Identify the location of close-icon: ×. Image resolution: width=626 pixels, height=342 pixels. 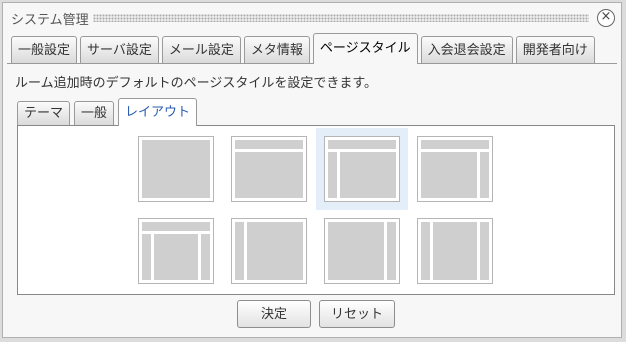
(606, 18).